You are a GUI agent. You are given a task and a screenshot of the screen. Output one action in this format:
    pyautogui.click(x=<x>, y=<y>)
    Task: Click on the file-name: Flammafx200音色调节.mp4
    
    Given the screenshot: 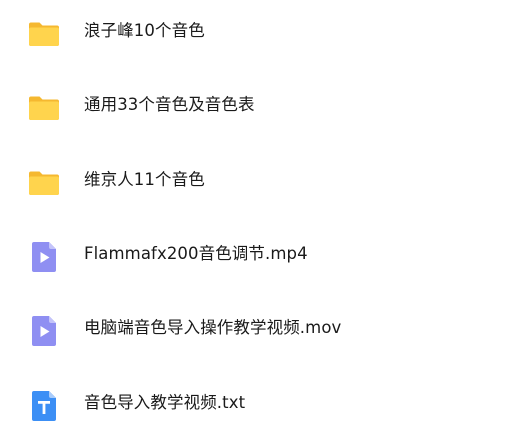 What is the action you would take?
    pyautogui.click(x=196, y=253)
    